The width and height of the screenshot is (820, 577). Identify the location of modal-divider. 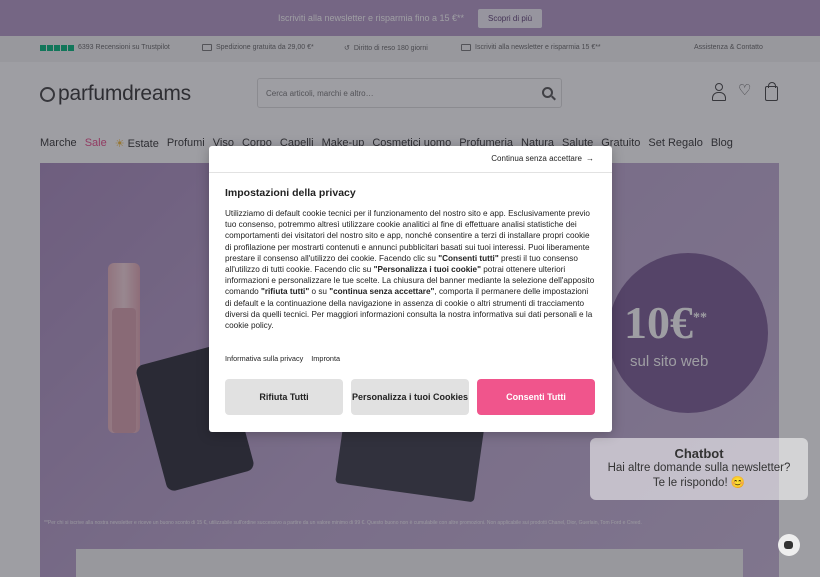
(410, 172).